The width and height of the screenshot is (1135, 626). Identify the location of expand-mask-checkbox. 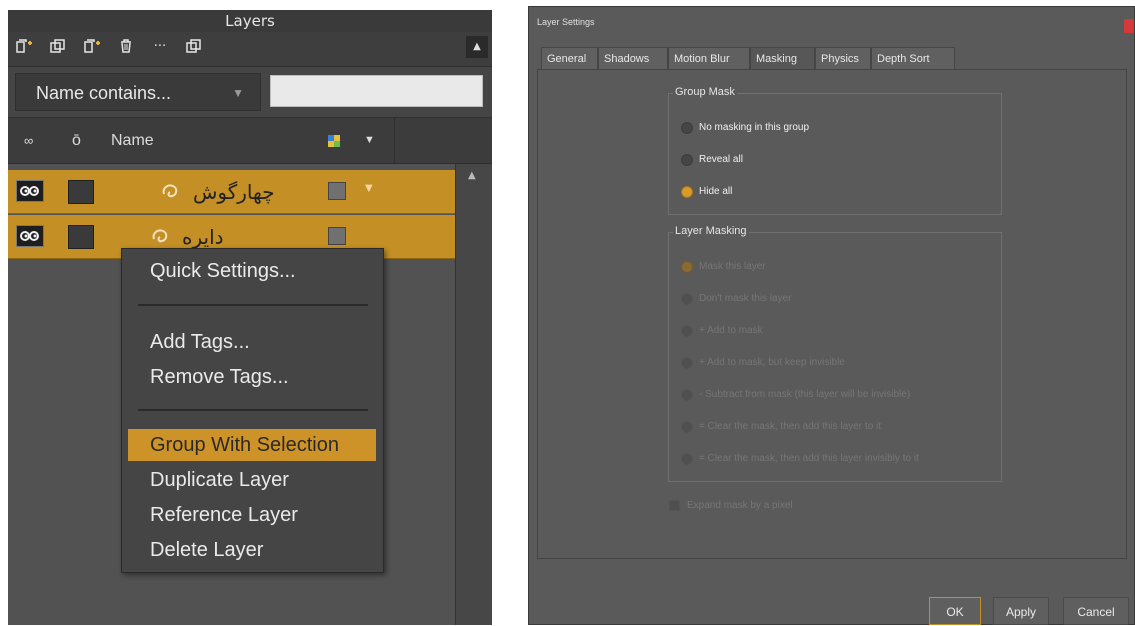
(674, 505).